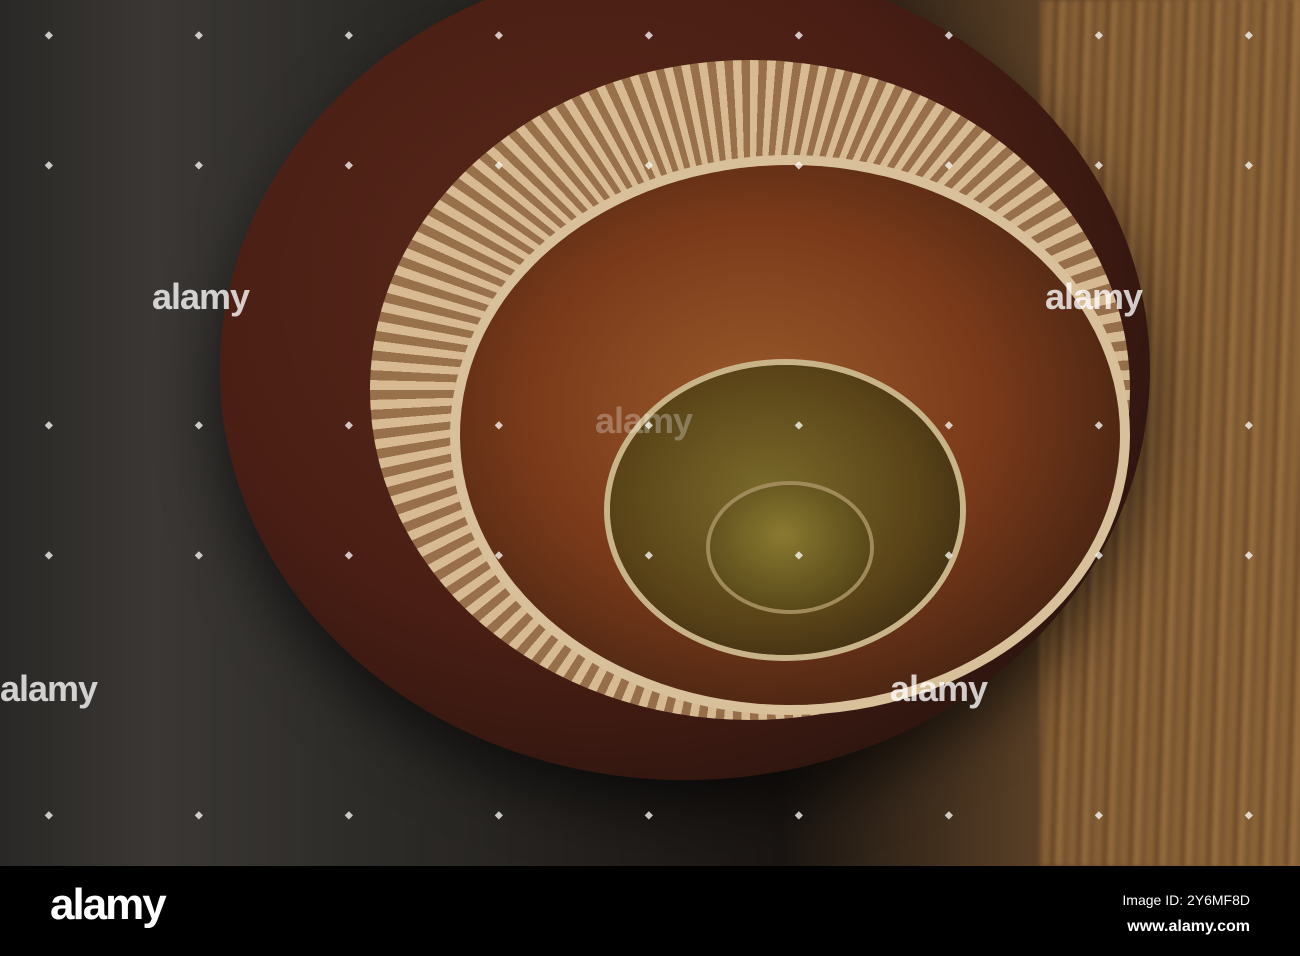 The width and height of the screenshot is (1300, 956). What do you see at coordinates (1188, 926) in the screenshot?
I see `site-url: www.alamy.com` at bounding box center [1188, 926].